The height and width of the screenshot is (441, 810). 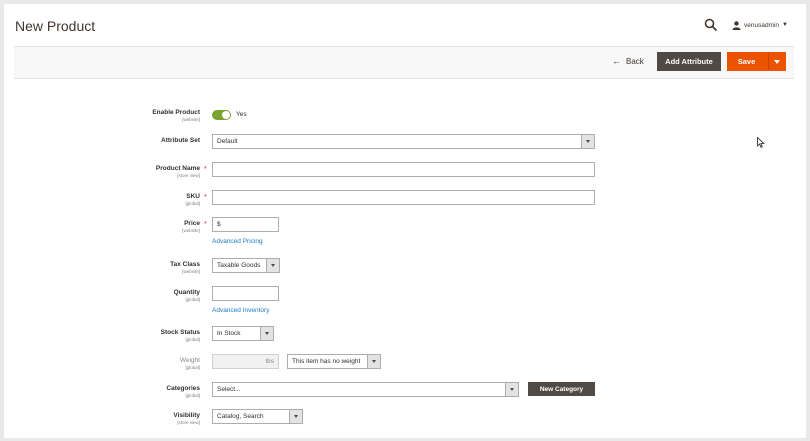 What do you see at coordinates (189, 360) in the screenshot?
I see `weight-label: Weight` at bounding box center [189, 360].